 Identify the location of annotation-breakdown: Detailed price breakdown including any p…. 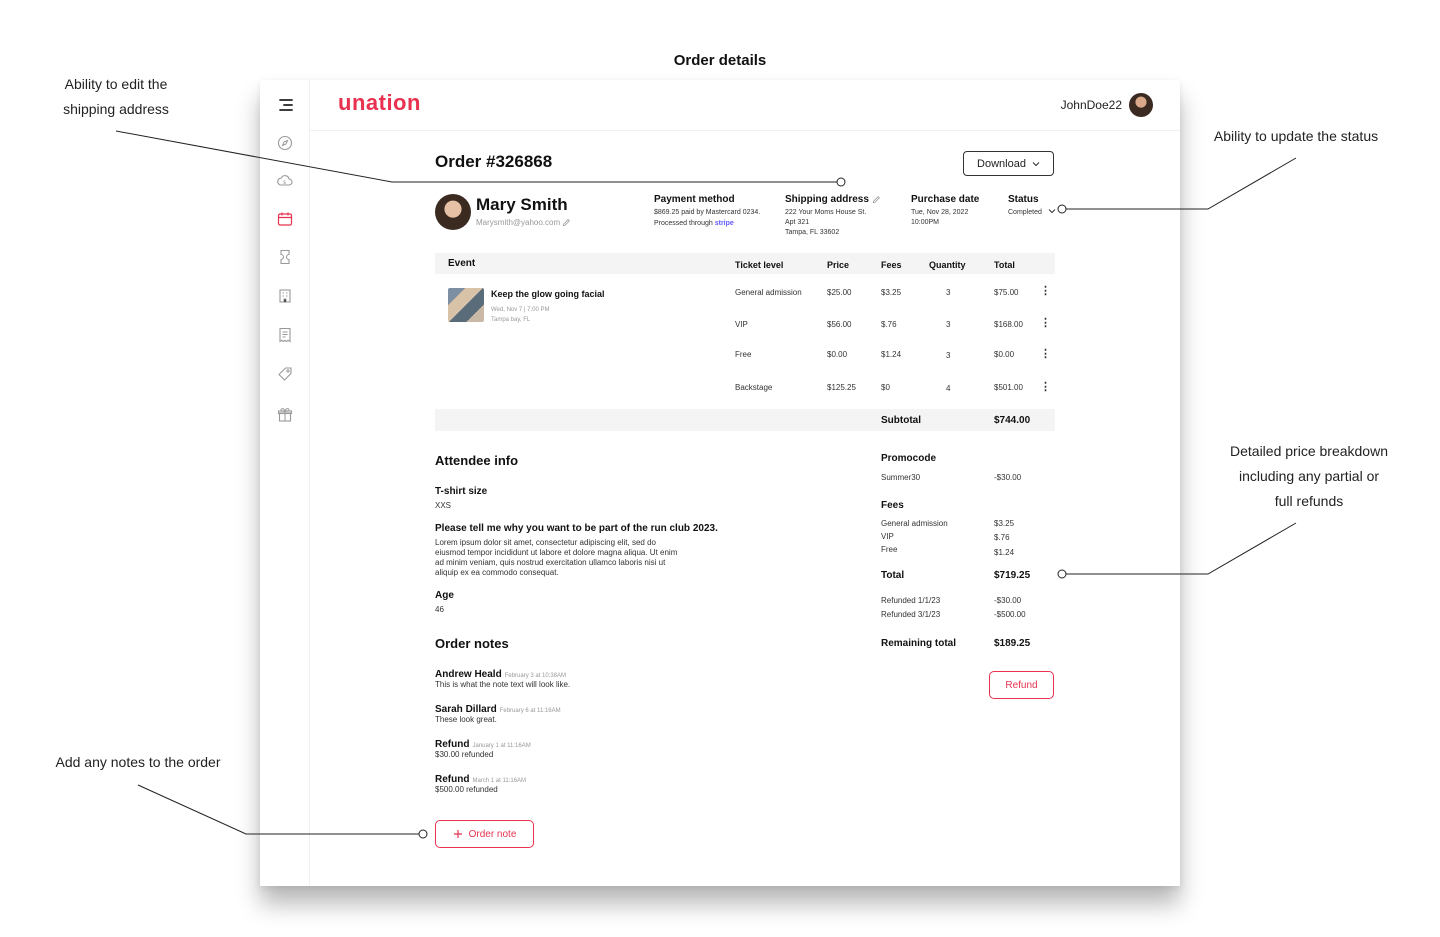
(1309, 476).